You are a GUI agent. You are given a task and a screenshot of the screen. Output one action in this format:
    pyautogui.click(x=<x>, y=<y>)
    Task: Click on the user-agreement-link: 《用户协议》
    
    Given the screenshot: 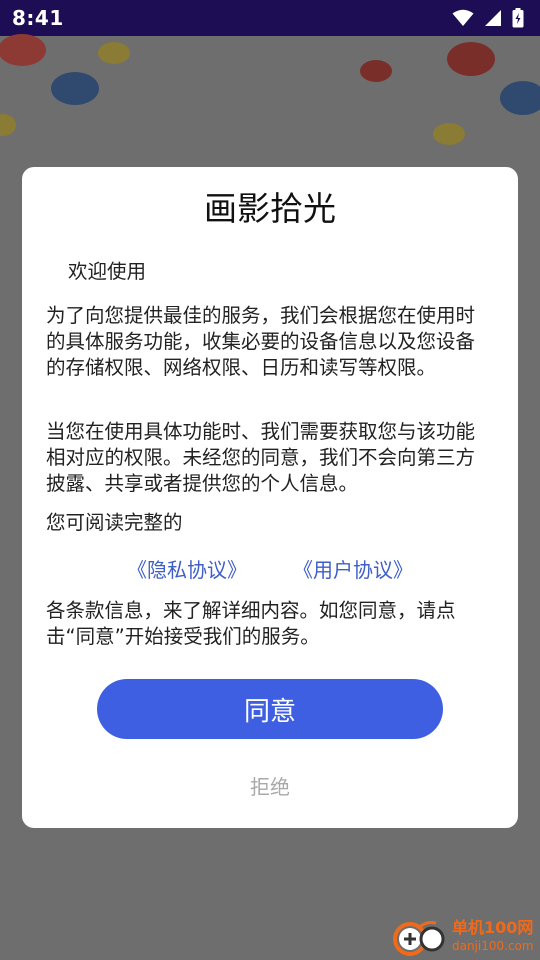 What is the action you would take?
    pyautogui.click(x=353, y=568)
    